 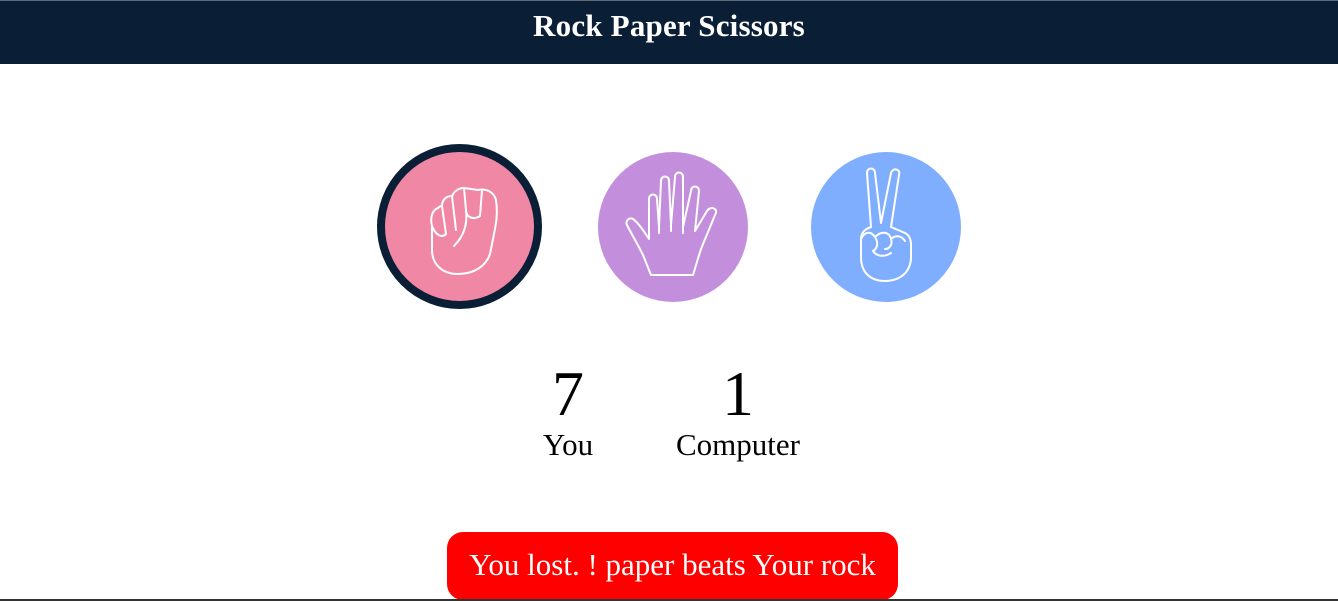 I want to click on result-message-text: You lost. ! paper beats Your rock, so click(x=672, y=564).